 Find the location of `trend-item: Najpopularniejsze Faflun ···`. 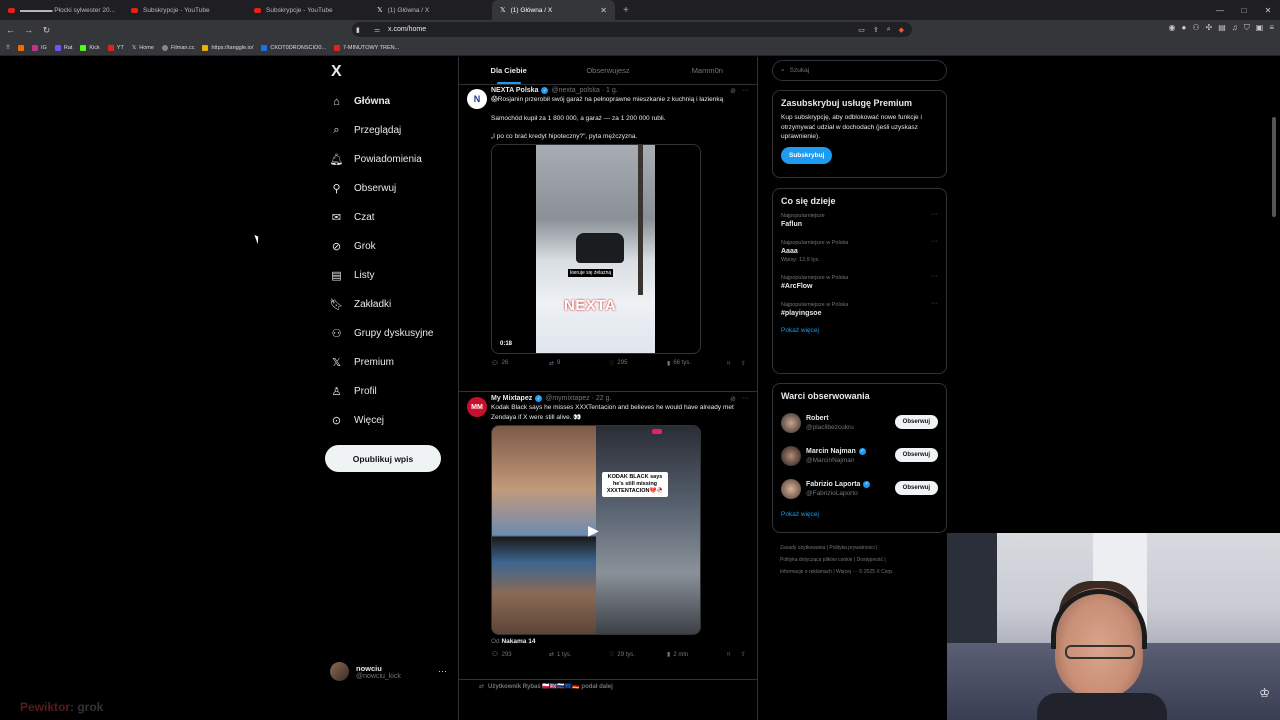

trend-item: Najpopularniejsze Faflun ··· is located at coordinates (859, 219).